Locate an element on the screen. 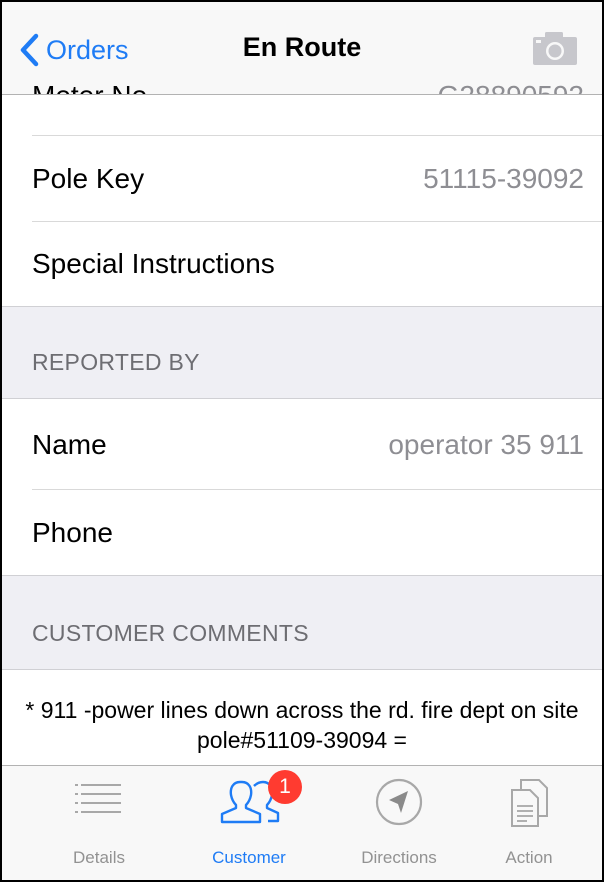 This screenshot has height=882, width=604. name-row: Name operator 35 911 is located at coordinates (302, 444).